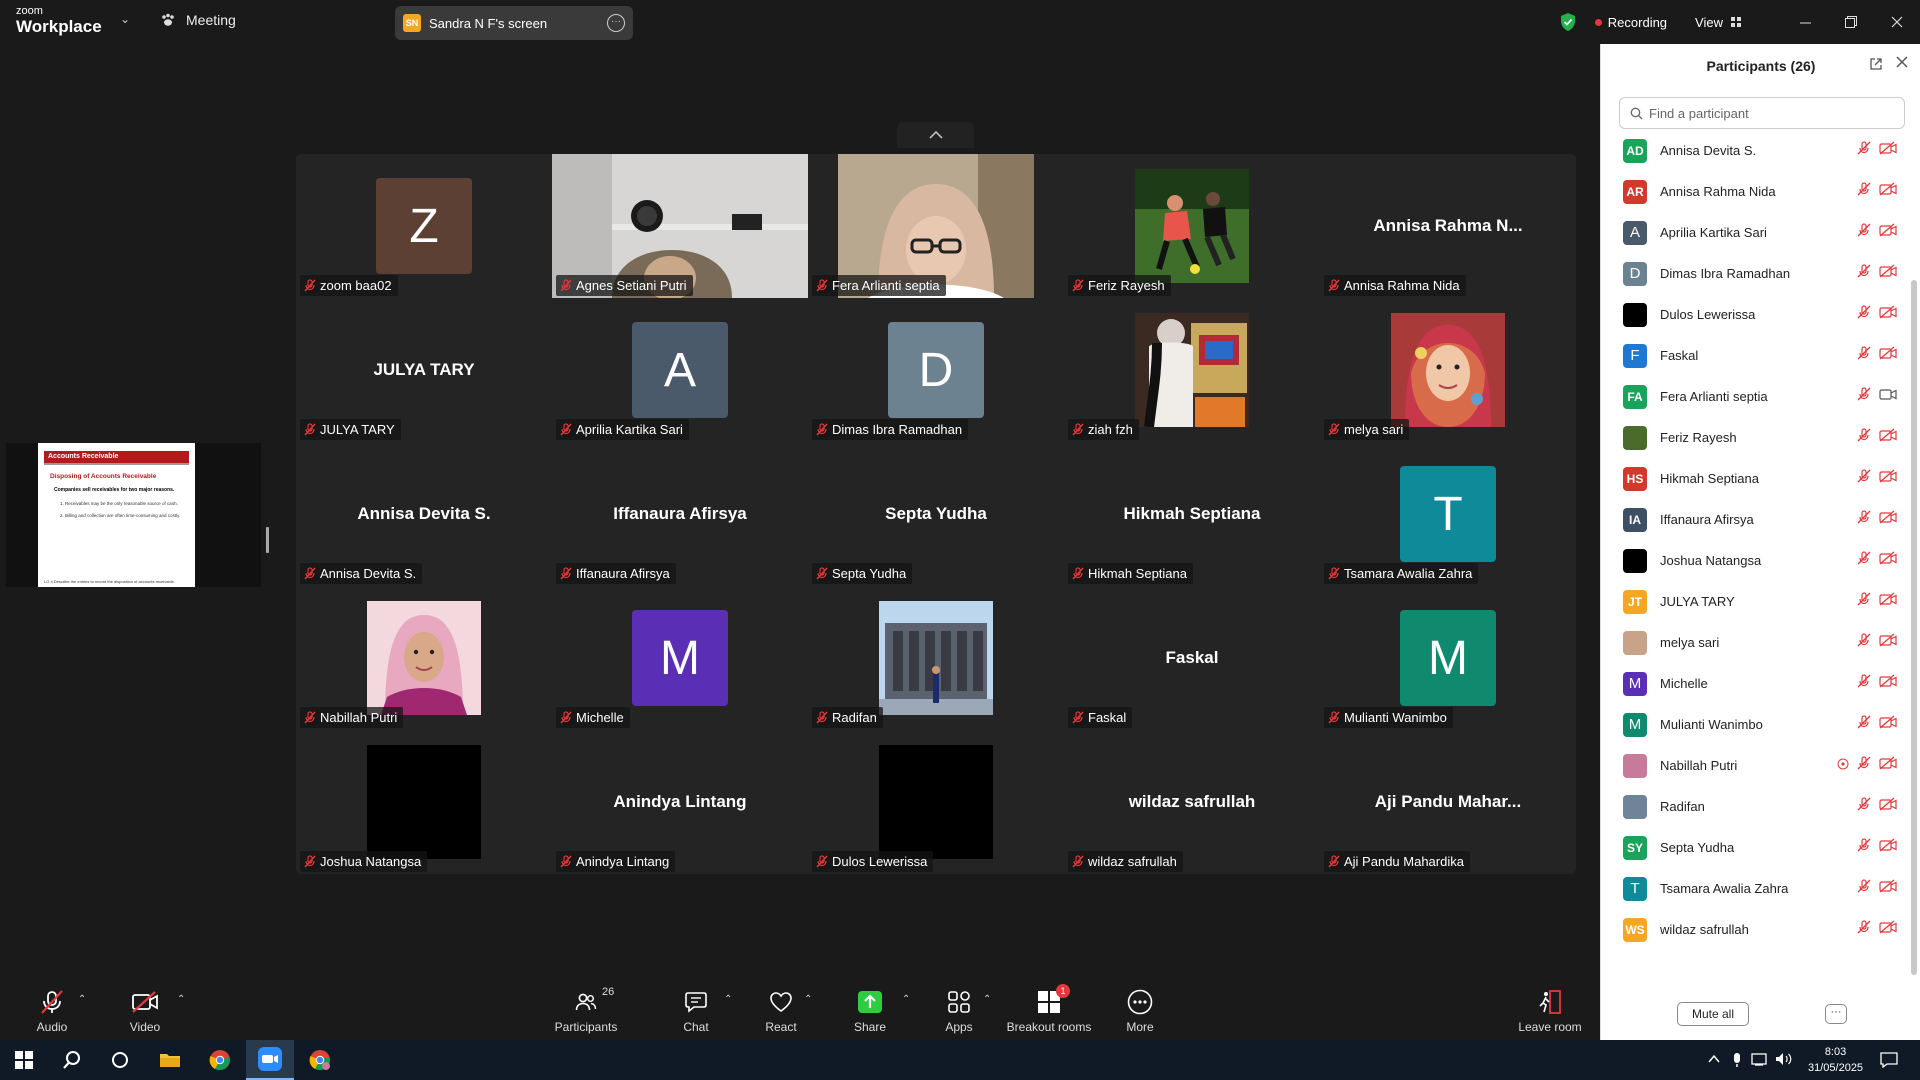 The height and width of the screenshot is (1080, 1920). I want to click on task-view-button, so click(120, 1060).